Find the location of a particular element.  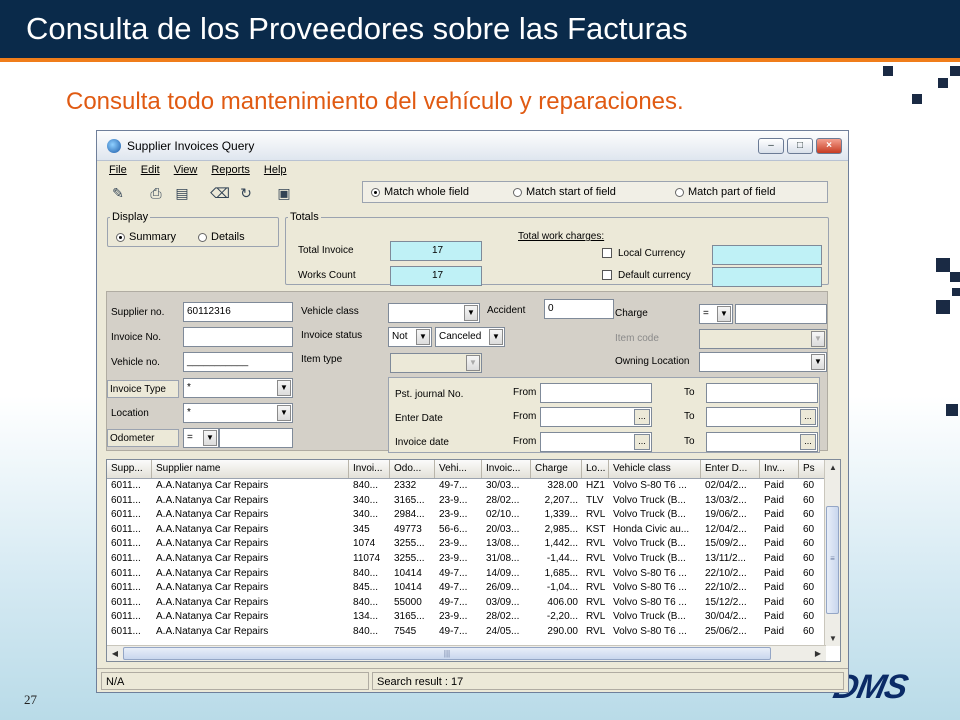

table-cell: RVL is located at coordinates (596, 544).